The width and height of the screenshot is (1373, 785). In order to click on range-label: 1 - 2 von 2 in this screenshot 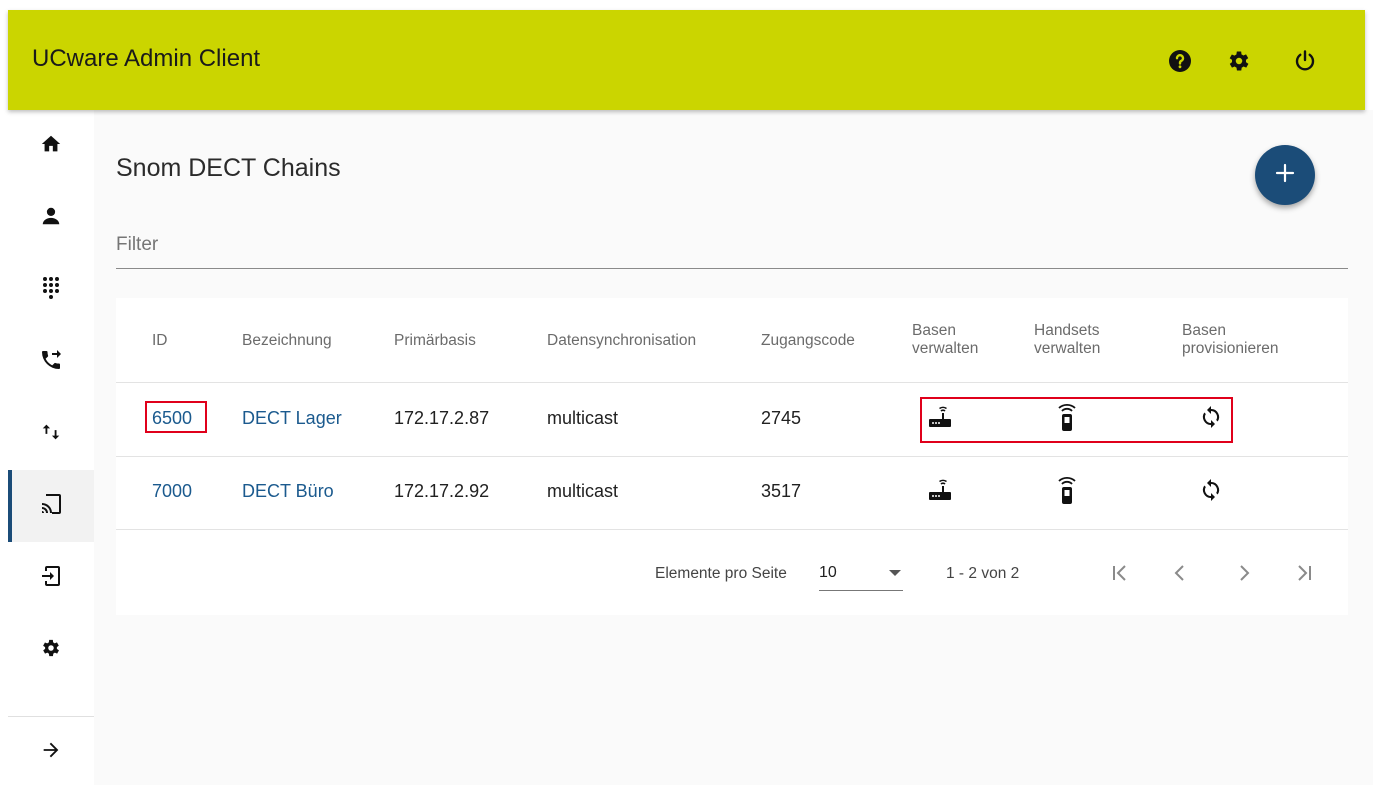, I will do `click(983, 573)`.